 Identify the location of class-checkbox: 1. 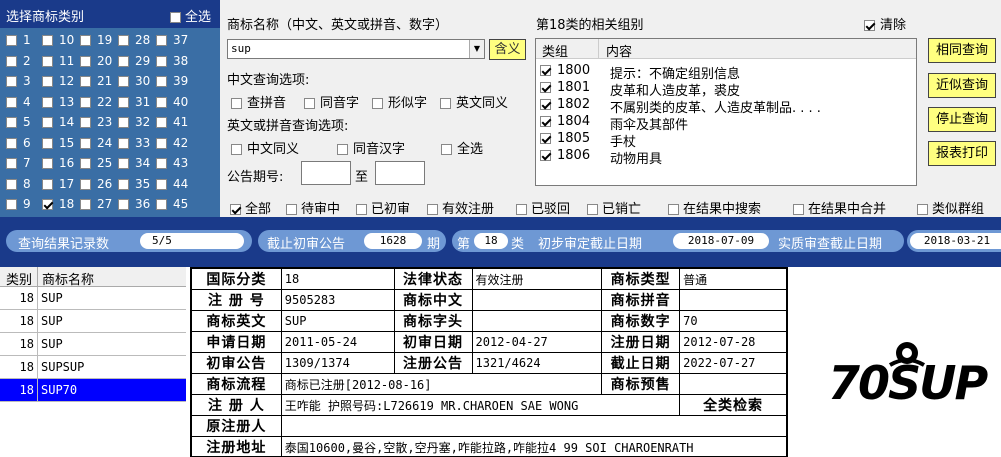
(18, 40).